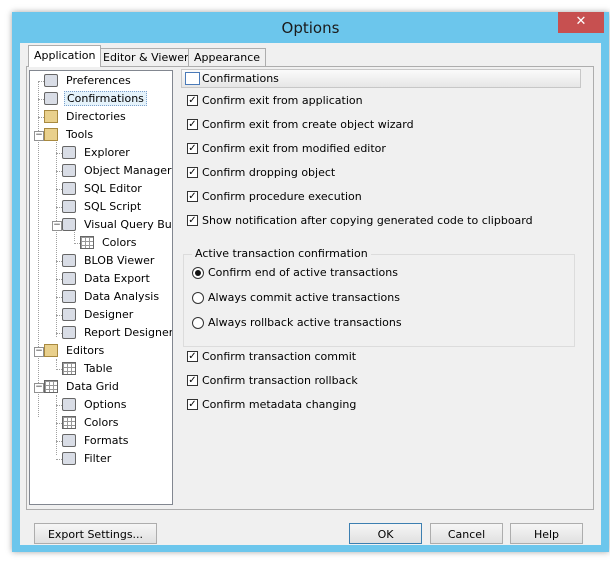  Describe the element at coordinates (92, 386) in the screenshot. I see `tree-item-label: Data Grid` at that location.